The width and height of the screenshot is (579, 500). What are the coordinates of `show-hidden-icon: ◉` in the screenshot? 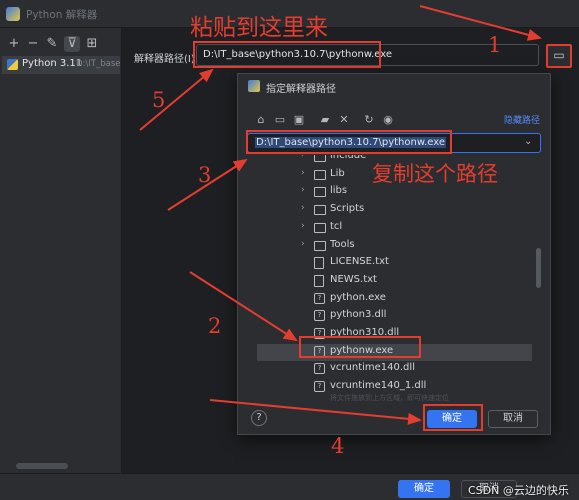 It's located at (388, 120).